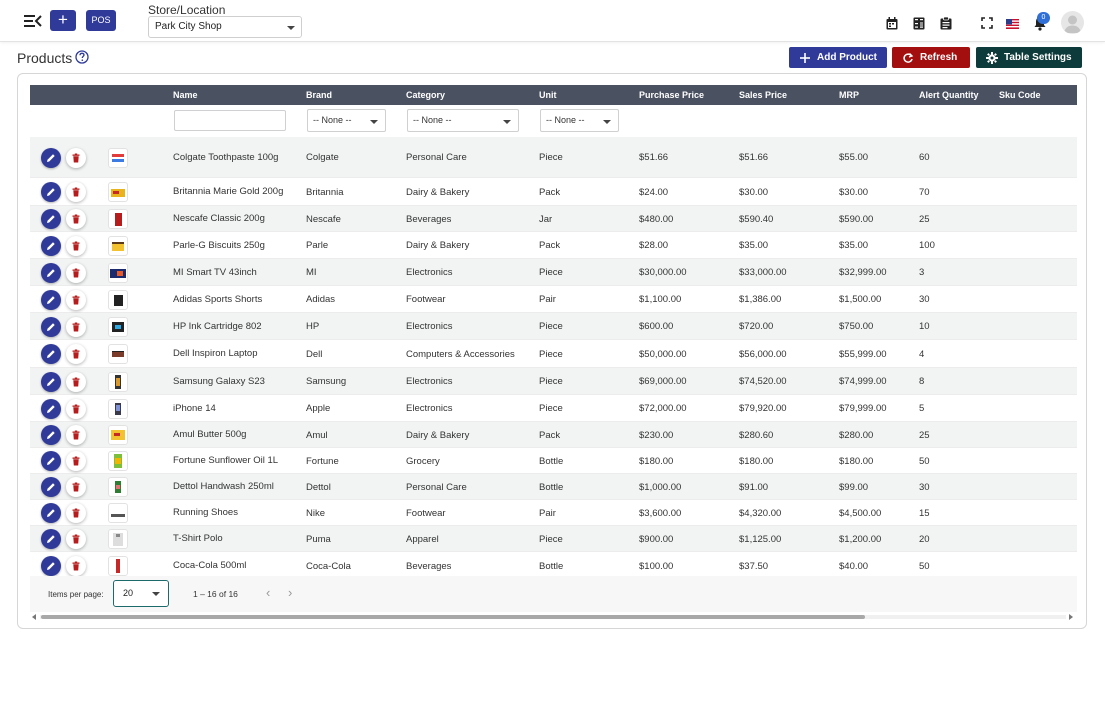  Describe the element at coordinates (1072, 22) in the screenshot. I see `user-avatar` at that location.